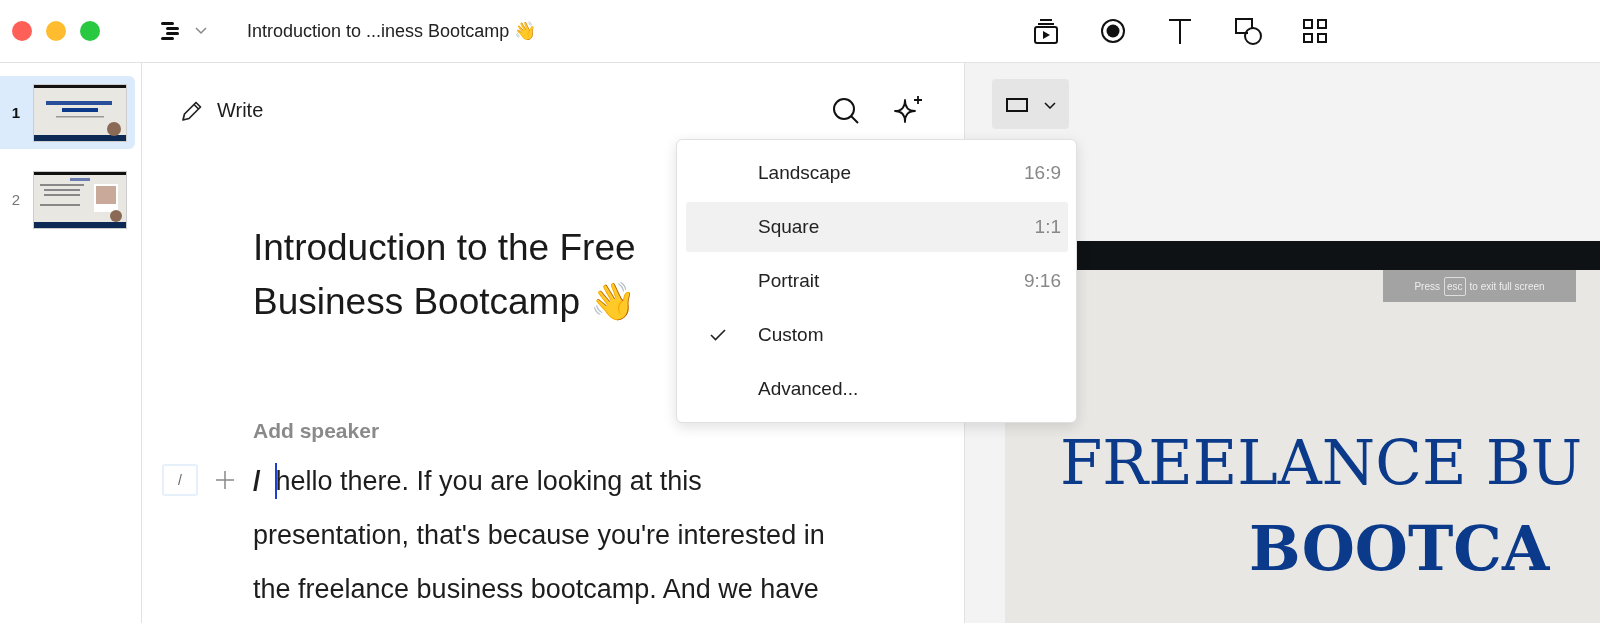  What do you see at coordinates (67, 112) in the screenshot?
I see `slide-item: 1` at bounding box center [67, 112].